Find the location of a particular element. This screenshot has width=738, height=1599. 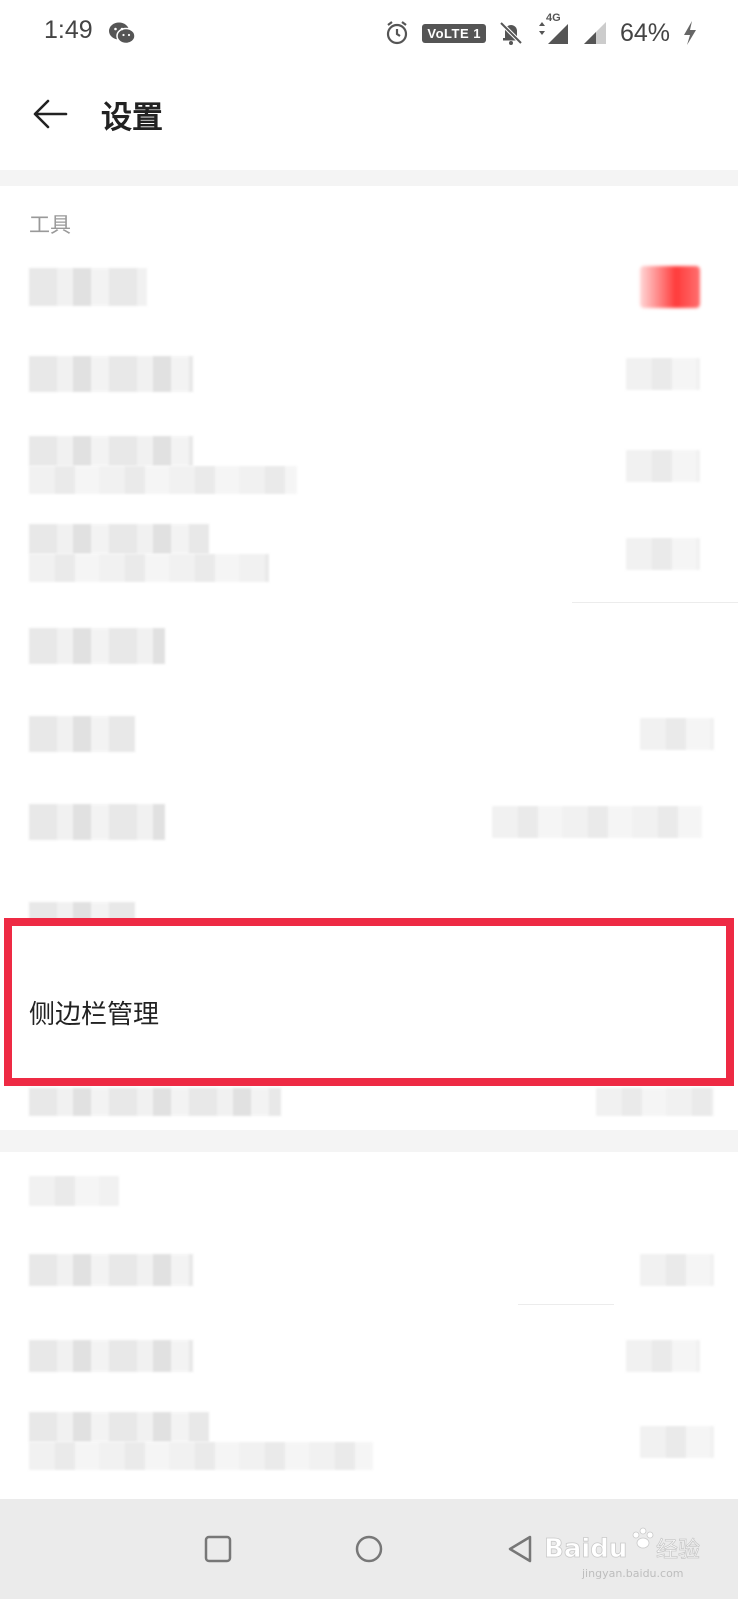

watermark-suffix: 经验 is located at coordinates (678, 1550).